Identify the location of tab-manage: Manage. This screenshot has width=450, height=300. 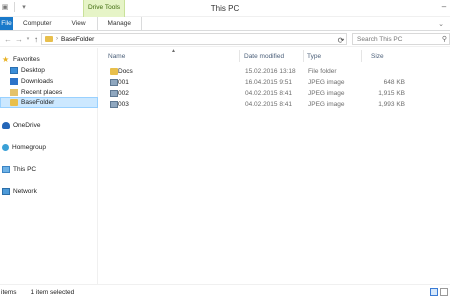
(119, 23).